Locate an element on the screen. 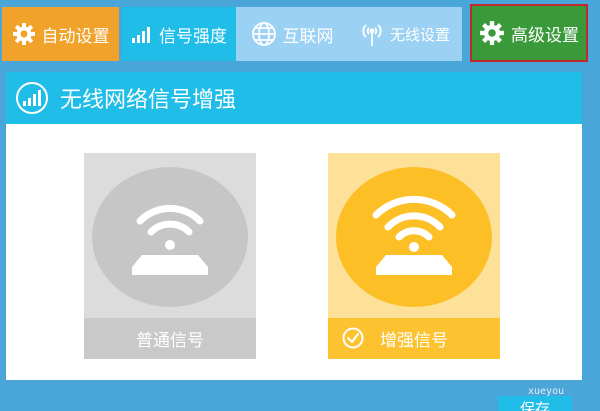  tab-wireless-settings: 无线设置 is located at coordinates (405, 34).